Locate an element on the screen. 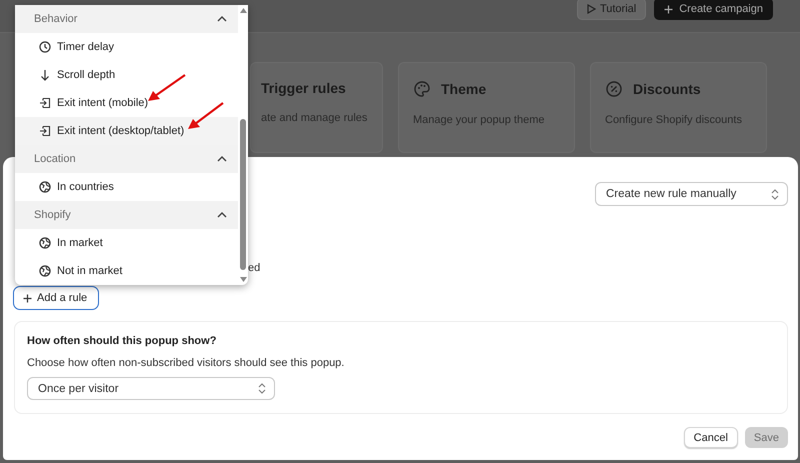 This screenshot has height=463, width=800. card-title: Trigger rules is located at coordinates (303, 88).